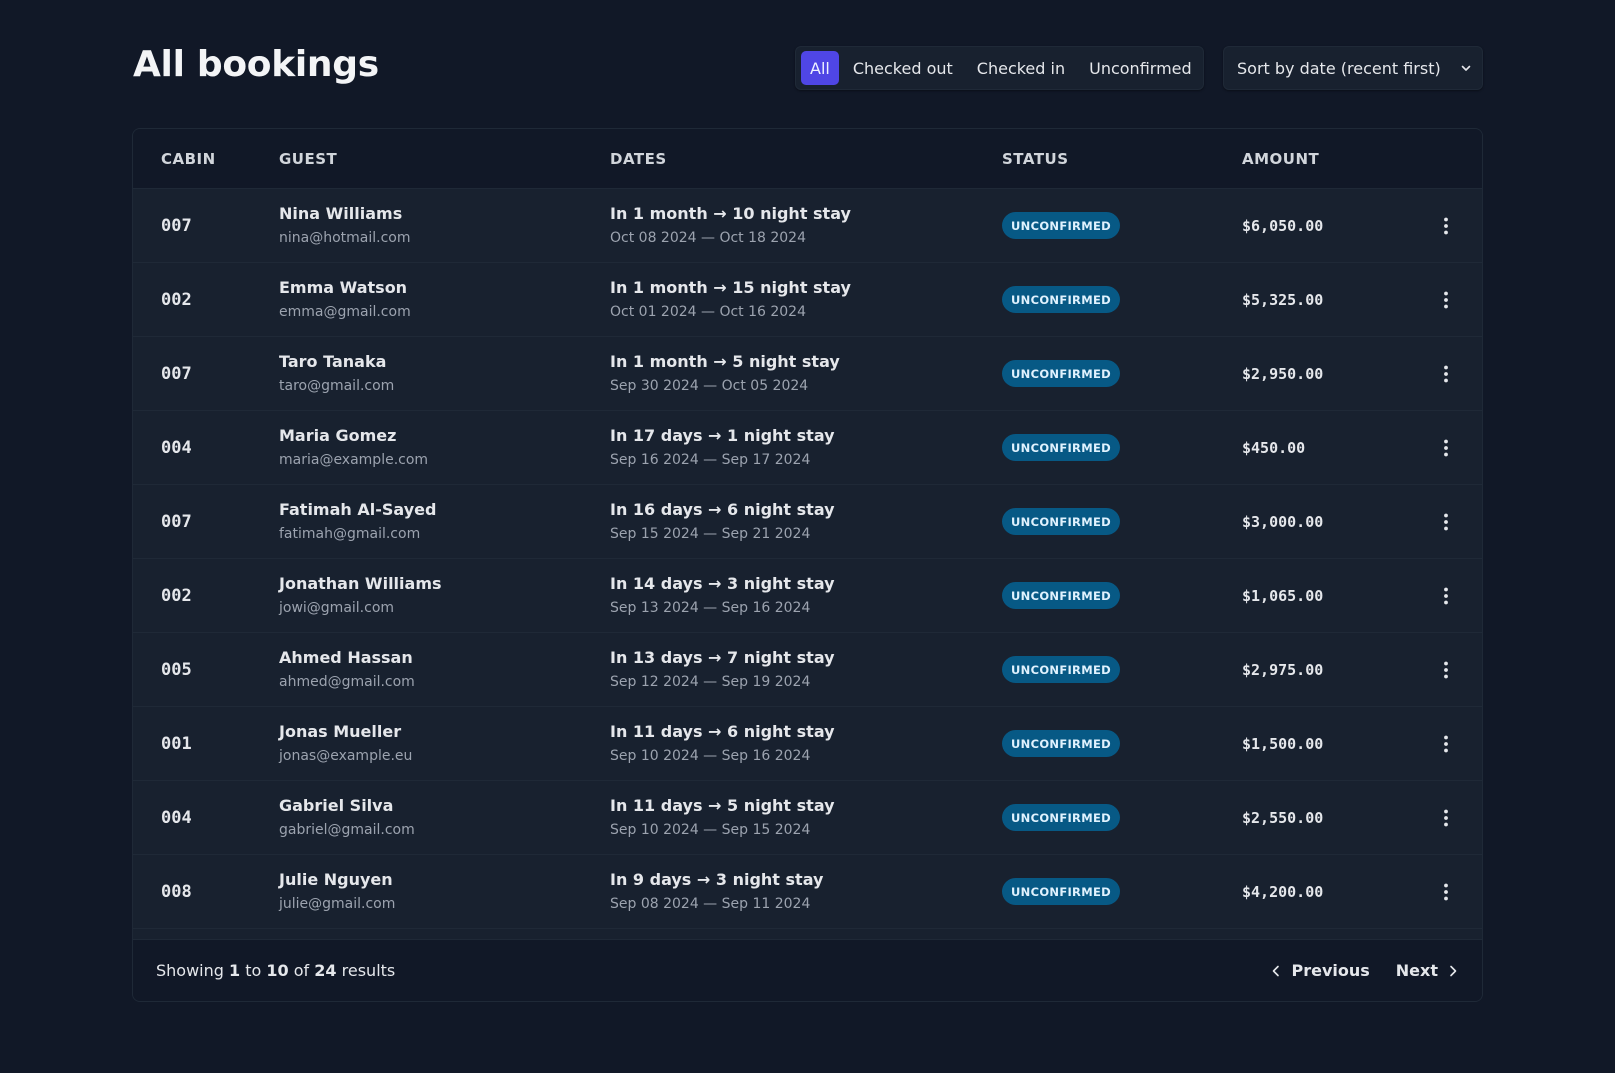  What do you see at coordinates (1428, 970) in the screenshot?
I see `next-page-button: Next` at bounding box center [1428, 970].